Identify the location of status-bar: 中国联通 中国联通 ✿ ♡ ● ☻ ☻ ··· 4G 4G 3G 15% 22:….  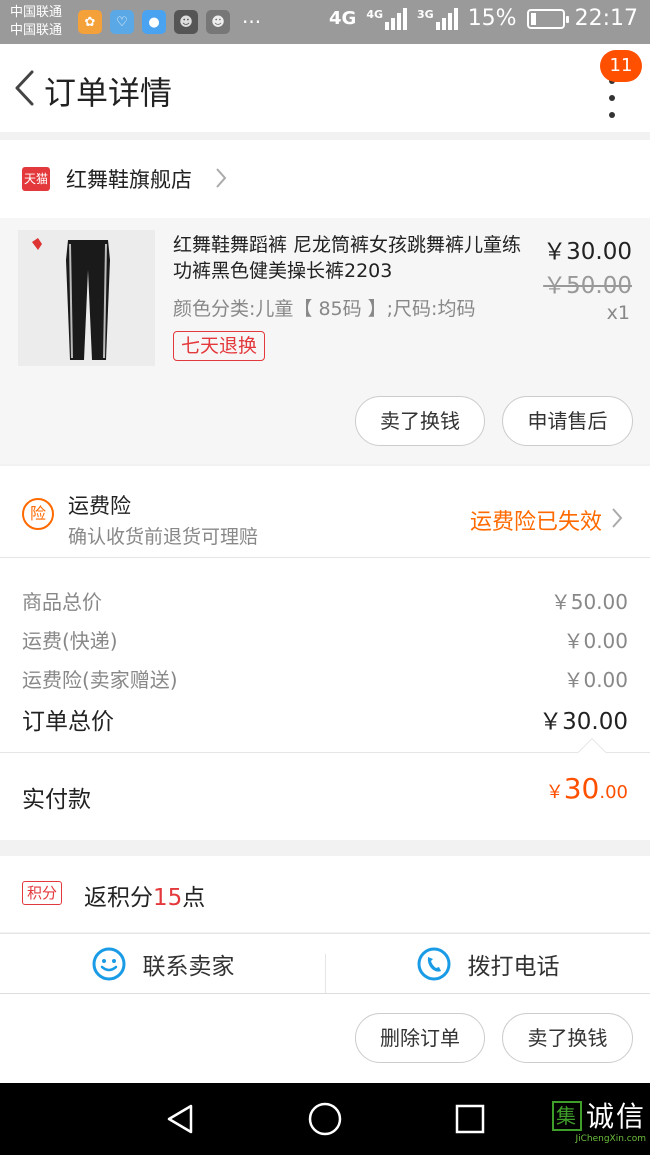
(325, 22).